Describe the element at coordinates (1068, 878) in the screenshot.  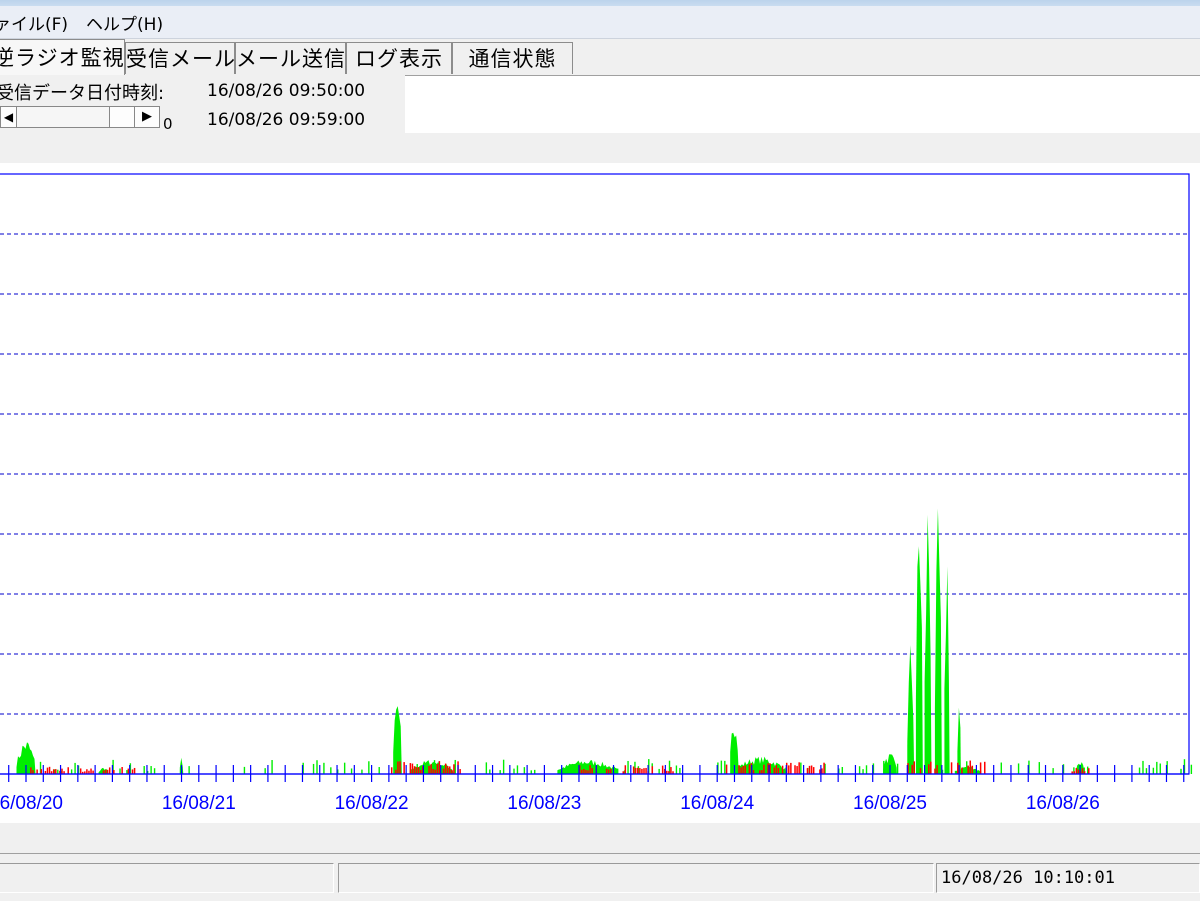
I see `status-clock: 16/08/26 10:10:01` at that location.